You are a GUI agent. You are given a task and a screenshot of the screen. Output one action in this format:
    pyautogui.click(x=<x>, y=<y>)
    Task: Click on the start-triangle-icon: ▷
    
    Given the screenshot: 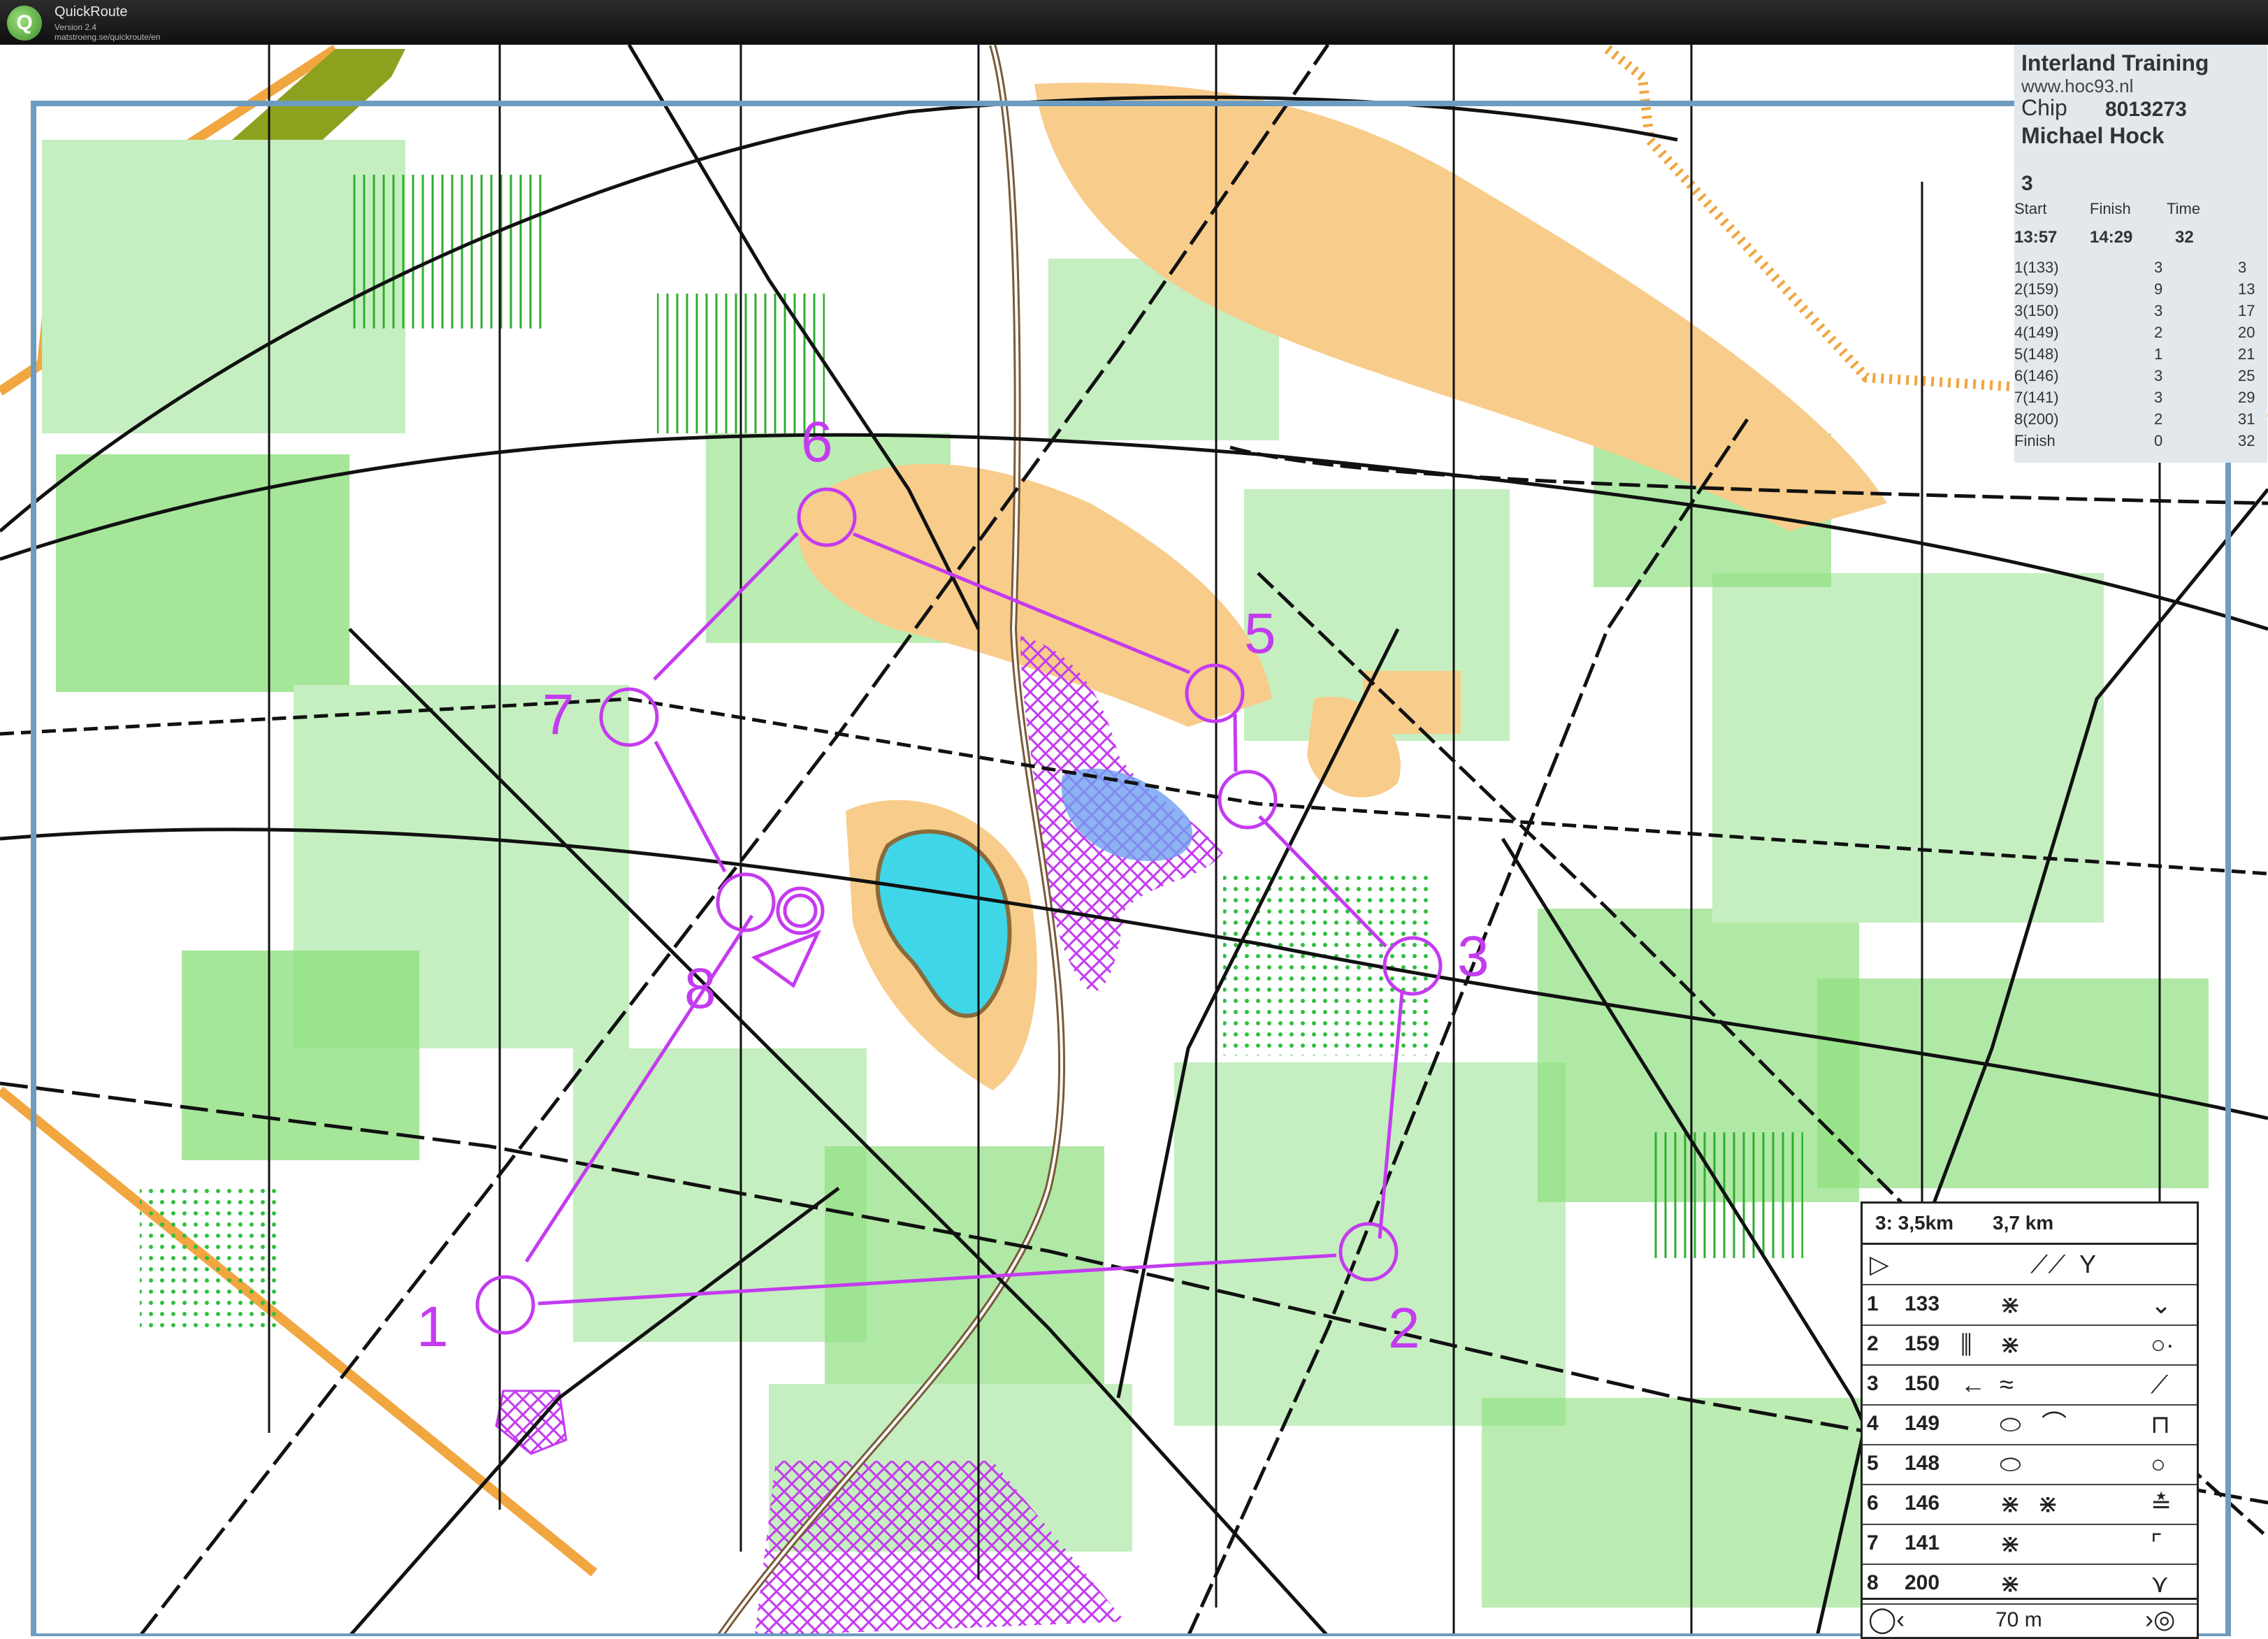 What is the action you would take?
    pyautogui.click(x=1879, y=1264)
    